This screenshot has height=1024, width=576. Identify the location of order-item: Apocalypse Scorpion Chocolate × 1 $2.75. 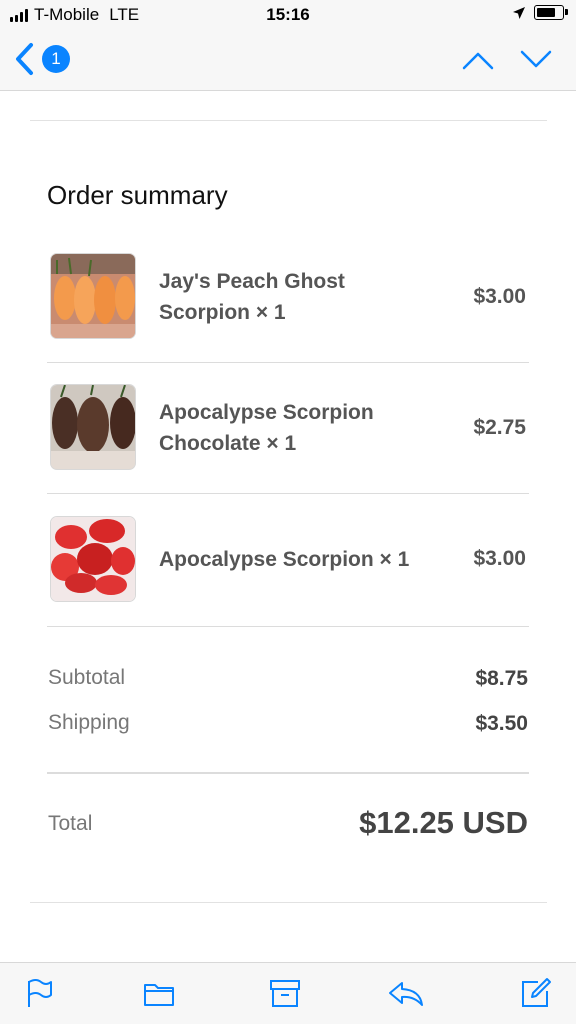
(288, 428).